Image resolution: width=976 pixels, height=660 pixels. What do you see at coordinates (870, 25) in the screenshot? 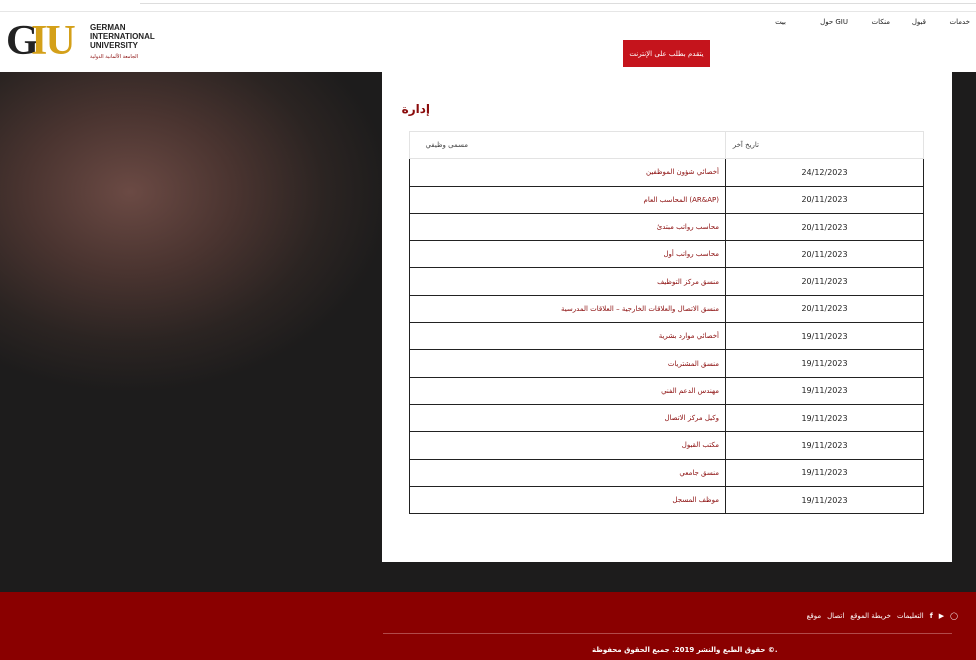
I see `main-nav: خدمات قبول منكات حول GIU بيت` at bounding box center [870, 25].